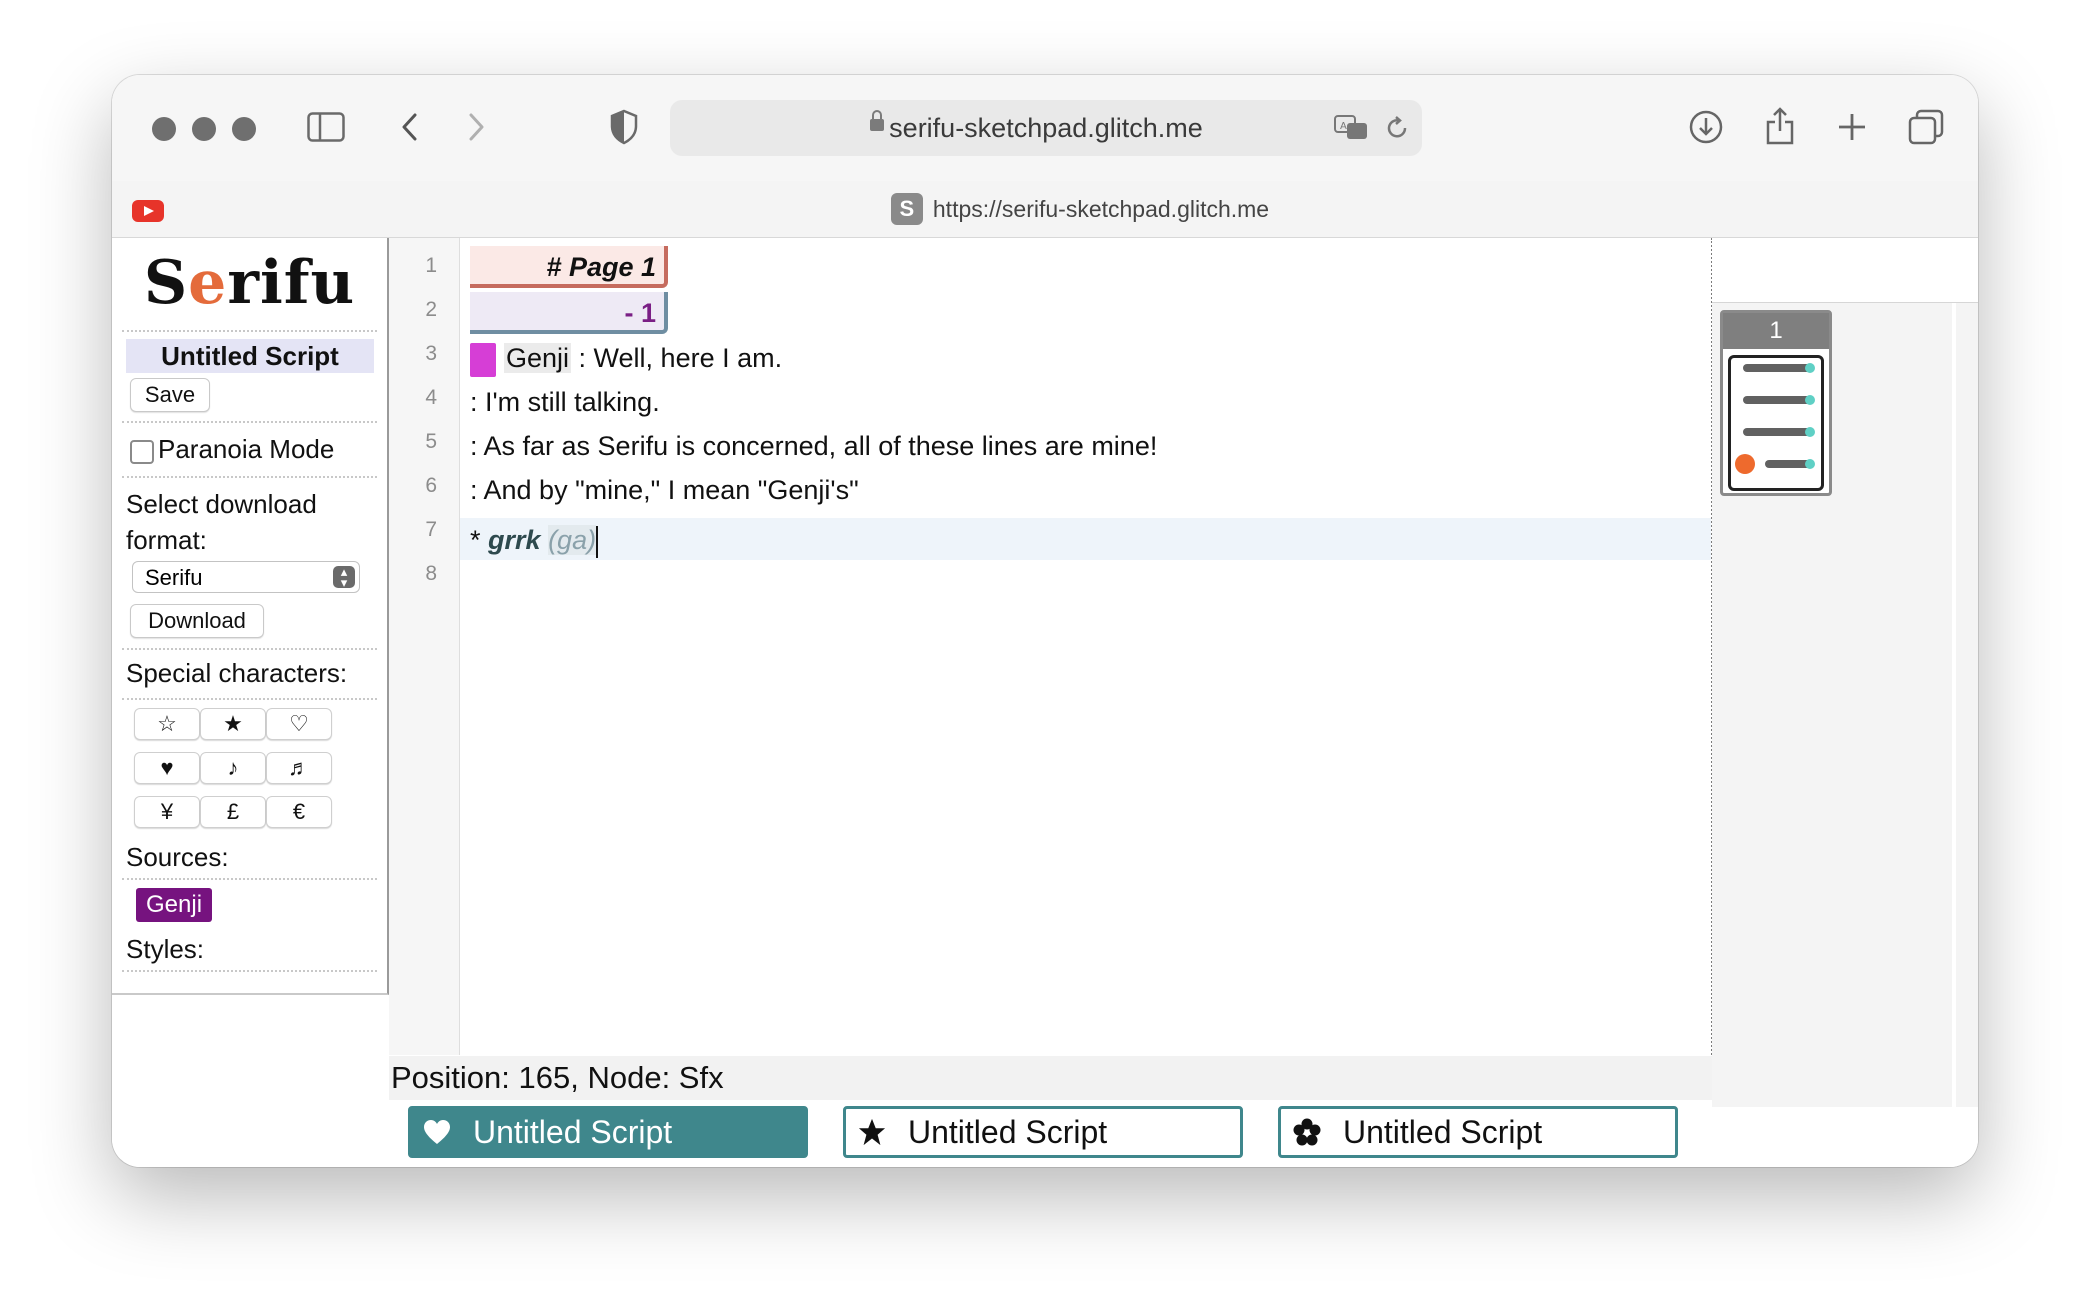 Image resolution: width=2090 pixels, height=1316 pixels. Describe the element at coordinates (237, 673) in the screenshot. I see `special-characters-label: Special characters:` at that location.